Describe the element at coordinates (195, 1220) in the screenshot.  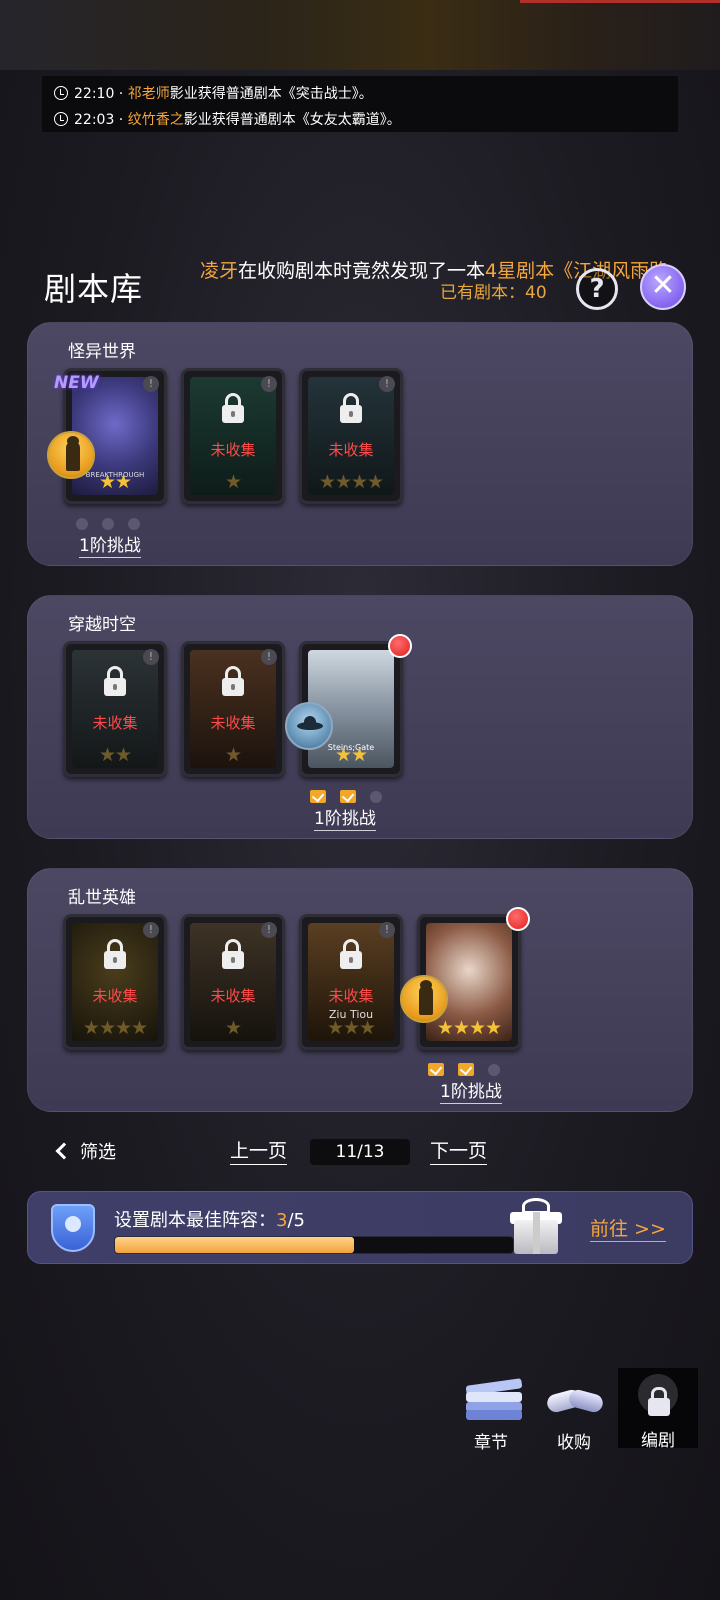
I see `lineup-text: 设置剧本最佳阵容：` at that location.